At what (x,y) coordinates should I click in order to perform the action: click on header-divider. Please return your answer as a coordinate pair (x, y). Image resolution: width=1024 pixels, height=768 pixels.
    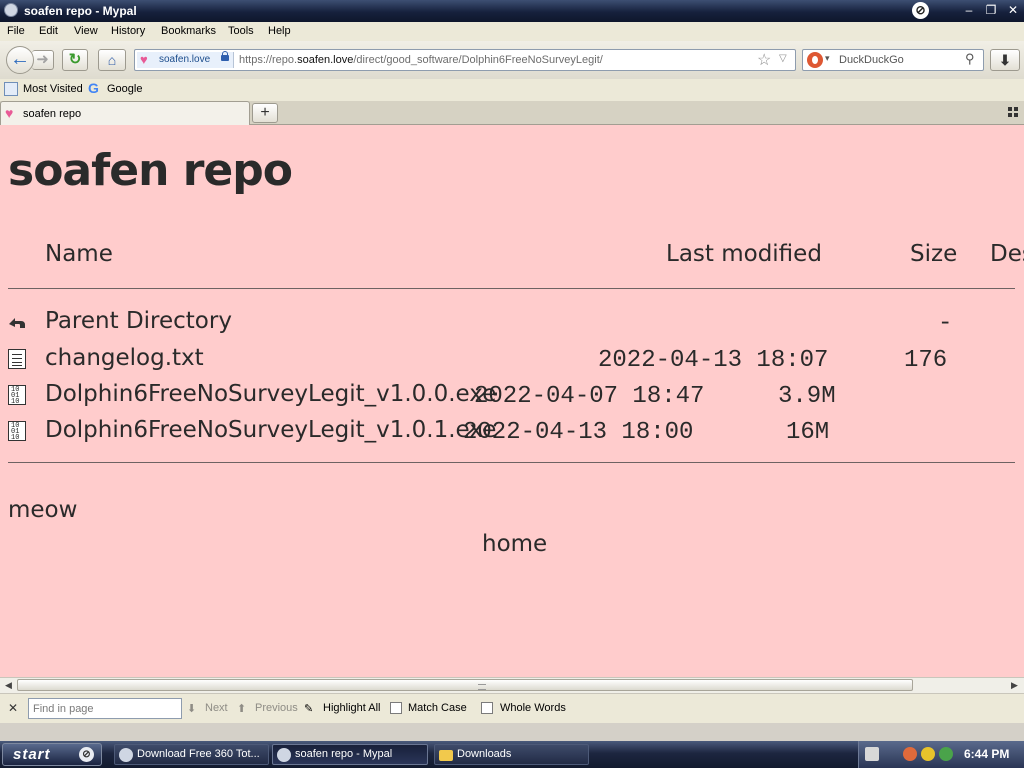
    Looking at the image, I should click on (511, 288).